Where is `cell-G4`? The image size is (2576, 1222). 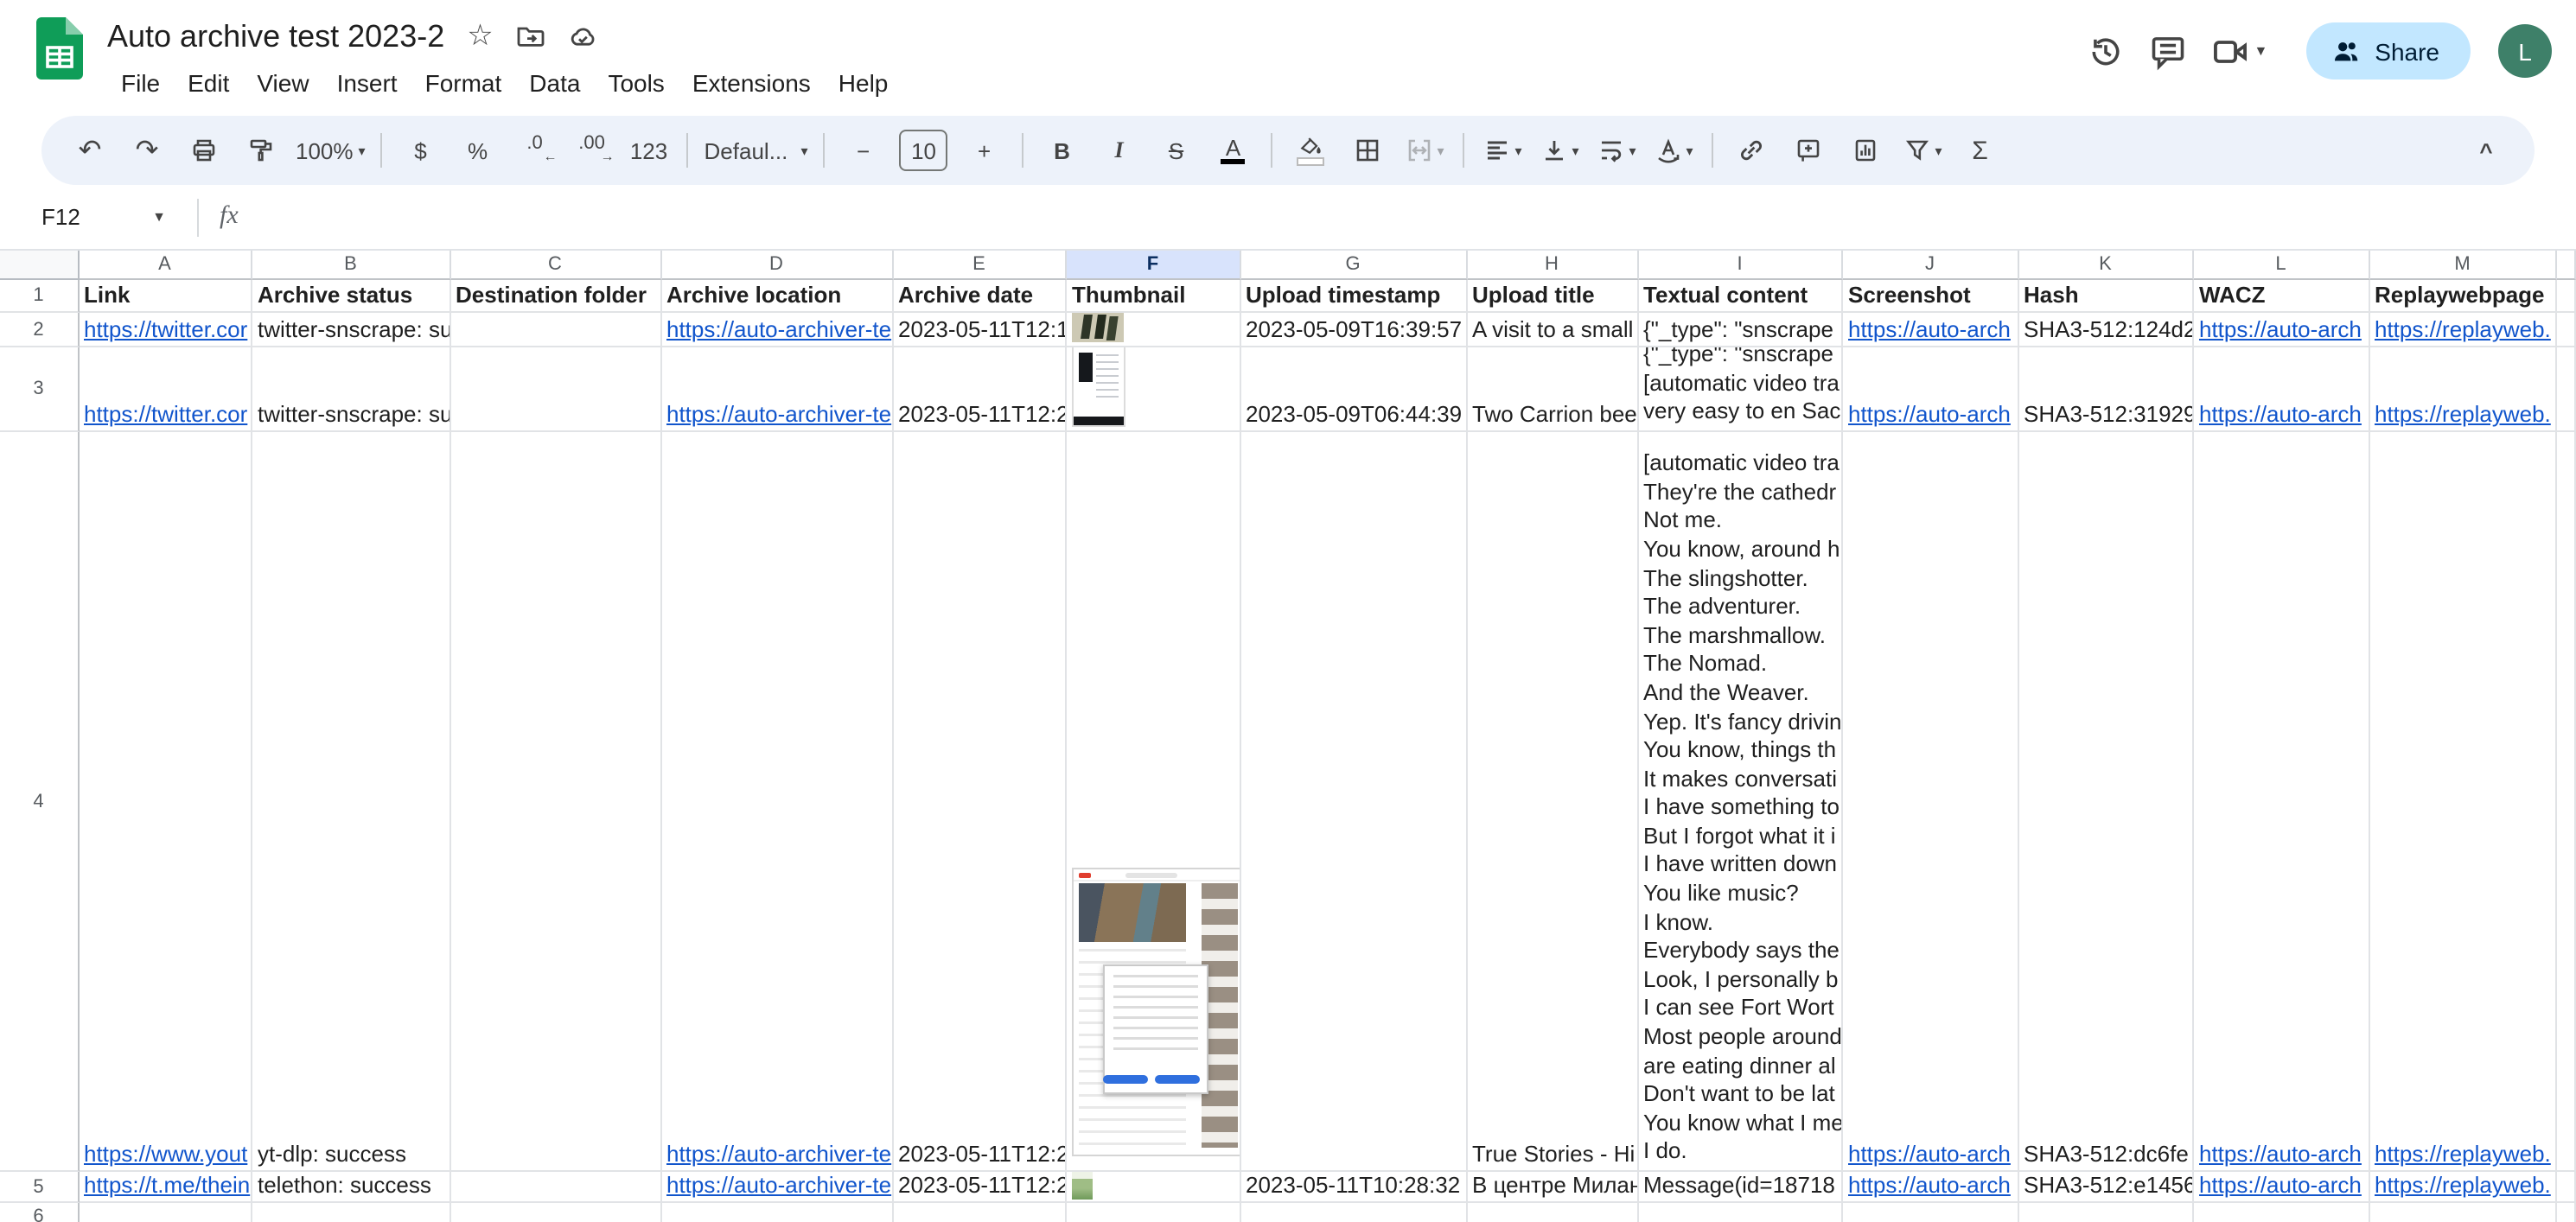 cell-G4 is located at coordinates (1353, 802).